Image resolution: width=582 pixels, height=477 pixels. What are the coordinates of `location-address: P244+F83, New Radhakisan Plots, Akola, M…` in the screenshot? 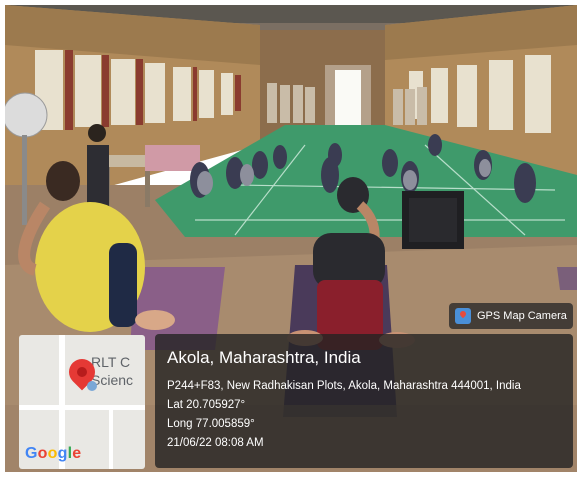 It's located at (344, 386).